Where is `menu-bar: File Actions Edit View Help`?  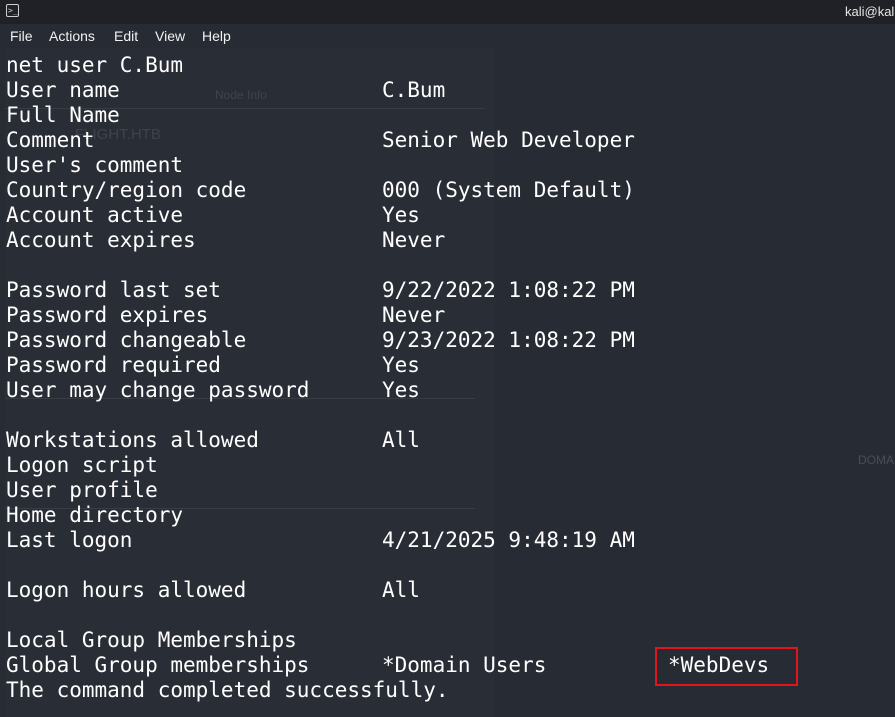
menu-bar: File Actions Edit View Help is located at coordinates (447, 36).